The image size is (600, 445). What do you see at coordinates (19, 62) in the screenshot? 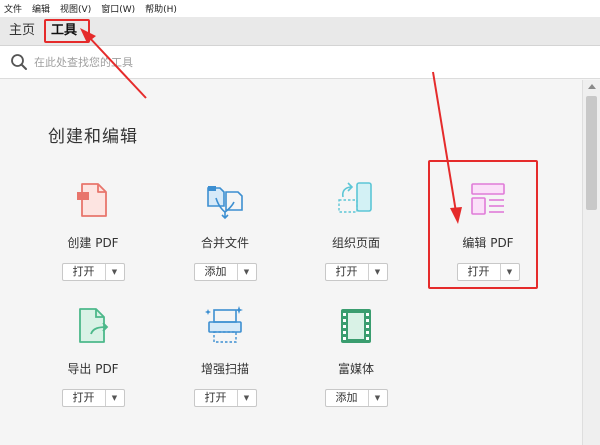
I see `search-icon` at bounding box center [19, 62].